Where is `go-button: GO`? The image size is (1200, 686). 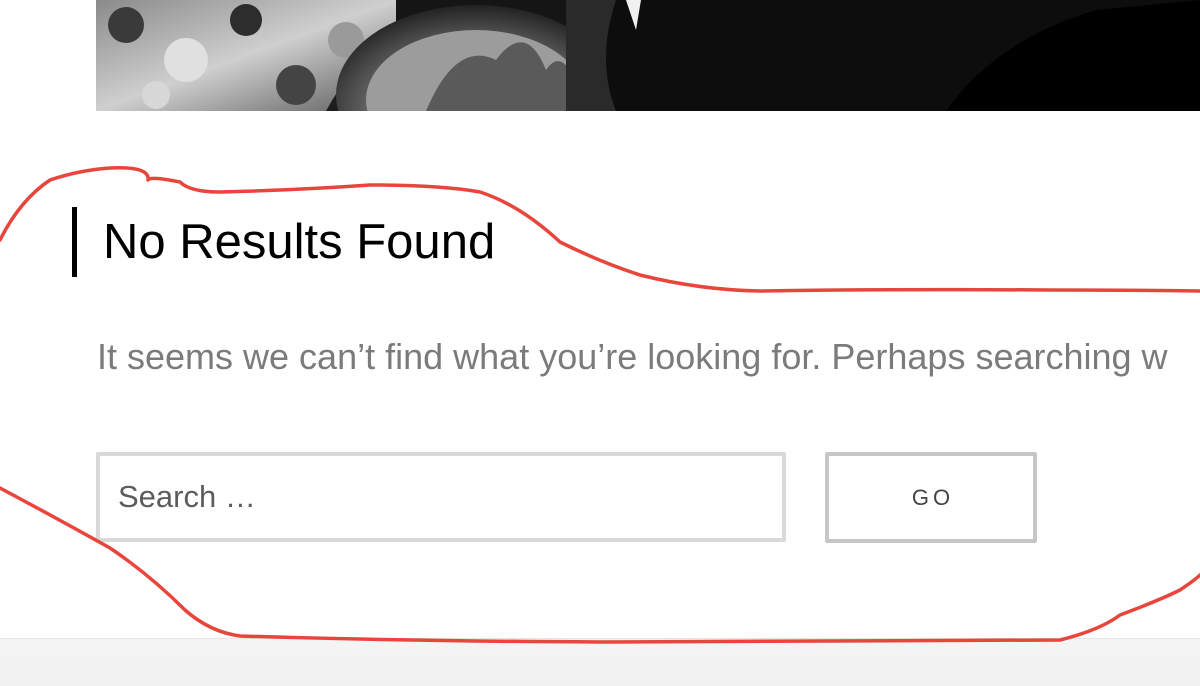 go-button: GO is located at coordinates (931, 497).